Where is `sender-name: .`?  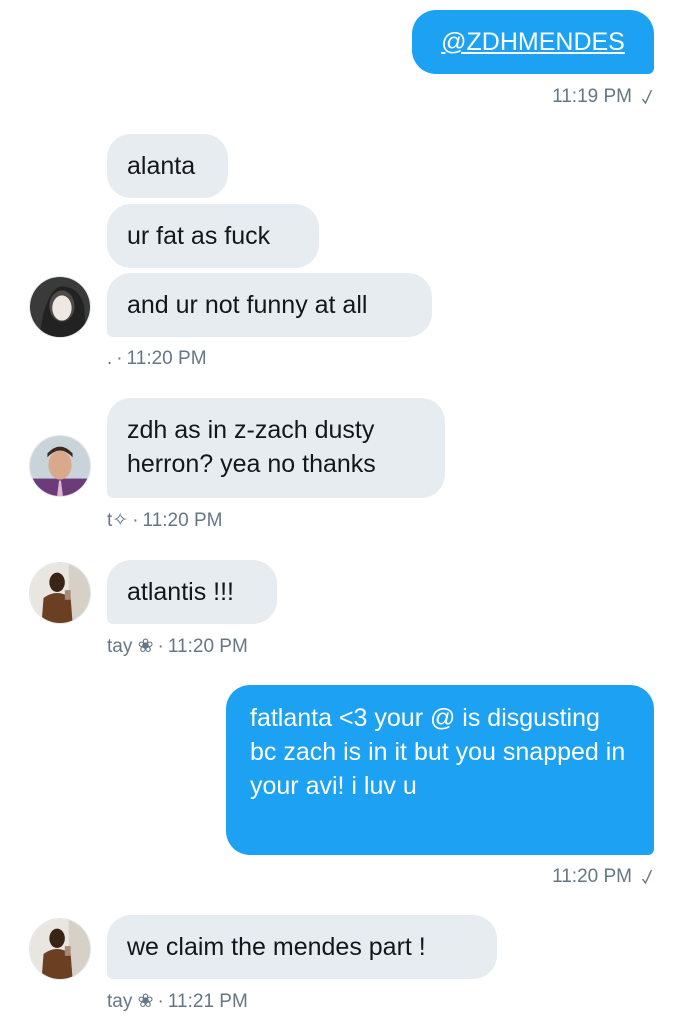 sender-name: . is located at coordinates (110, 358).